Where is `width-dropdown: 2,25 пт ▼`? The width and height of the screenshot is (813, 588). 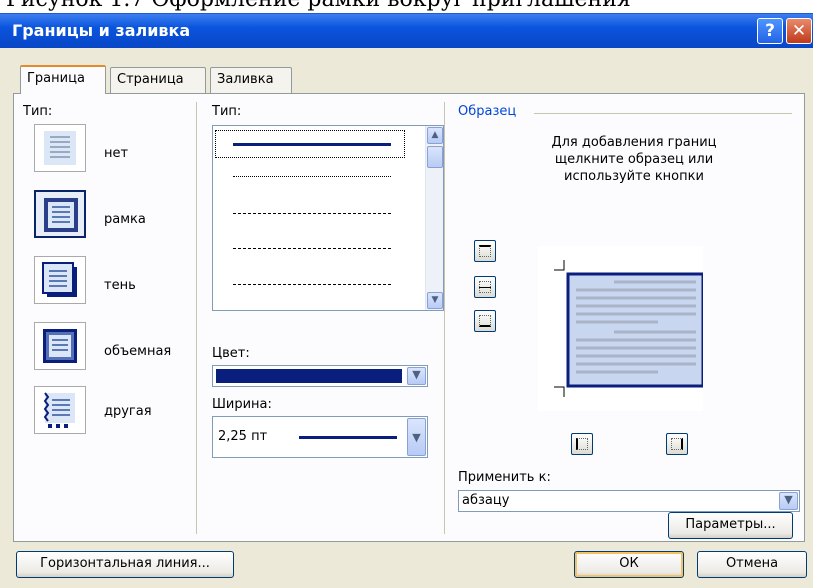 width-dropdown: 2,25 пт ▼ is located at coordinates (320, 437).